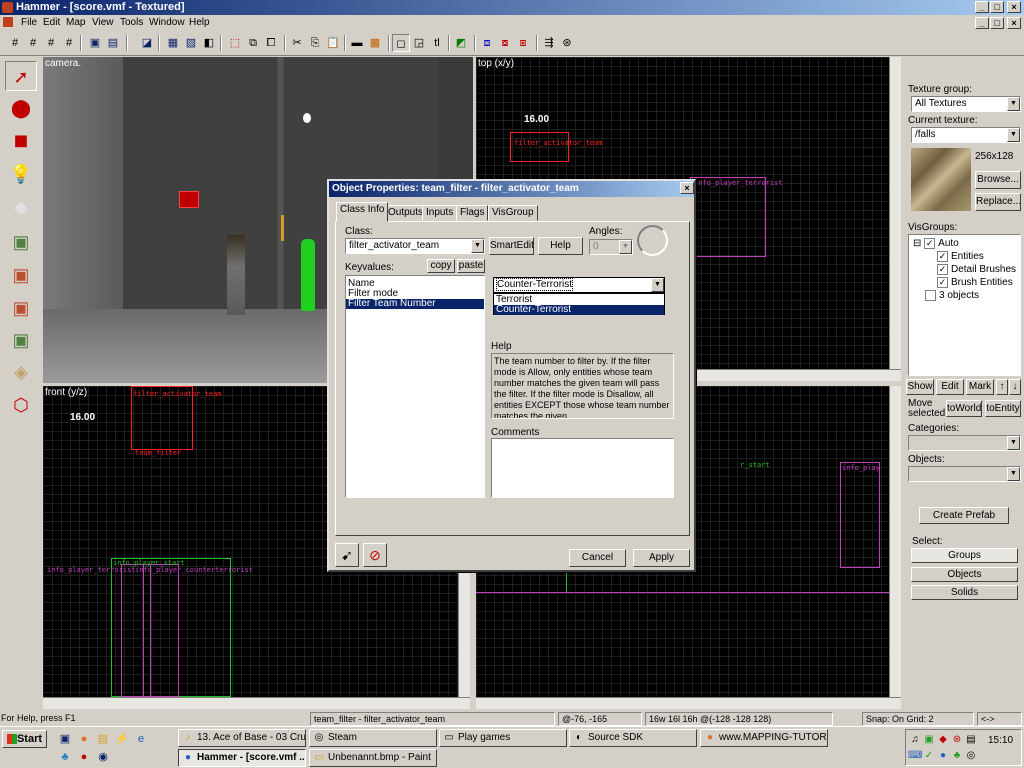 The width and height of the screenshot is (1024, 768). What do you see at coordinates (579, 285) in the screenshot?
I see `team-select: Counter-Terrorist ▼` at bounding box center [579, 285].